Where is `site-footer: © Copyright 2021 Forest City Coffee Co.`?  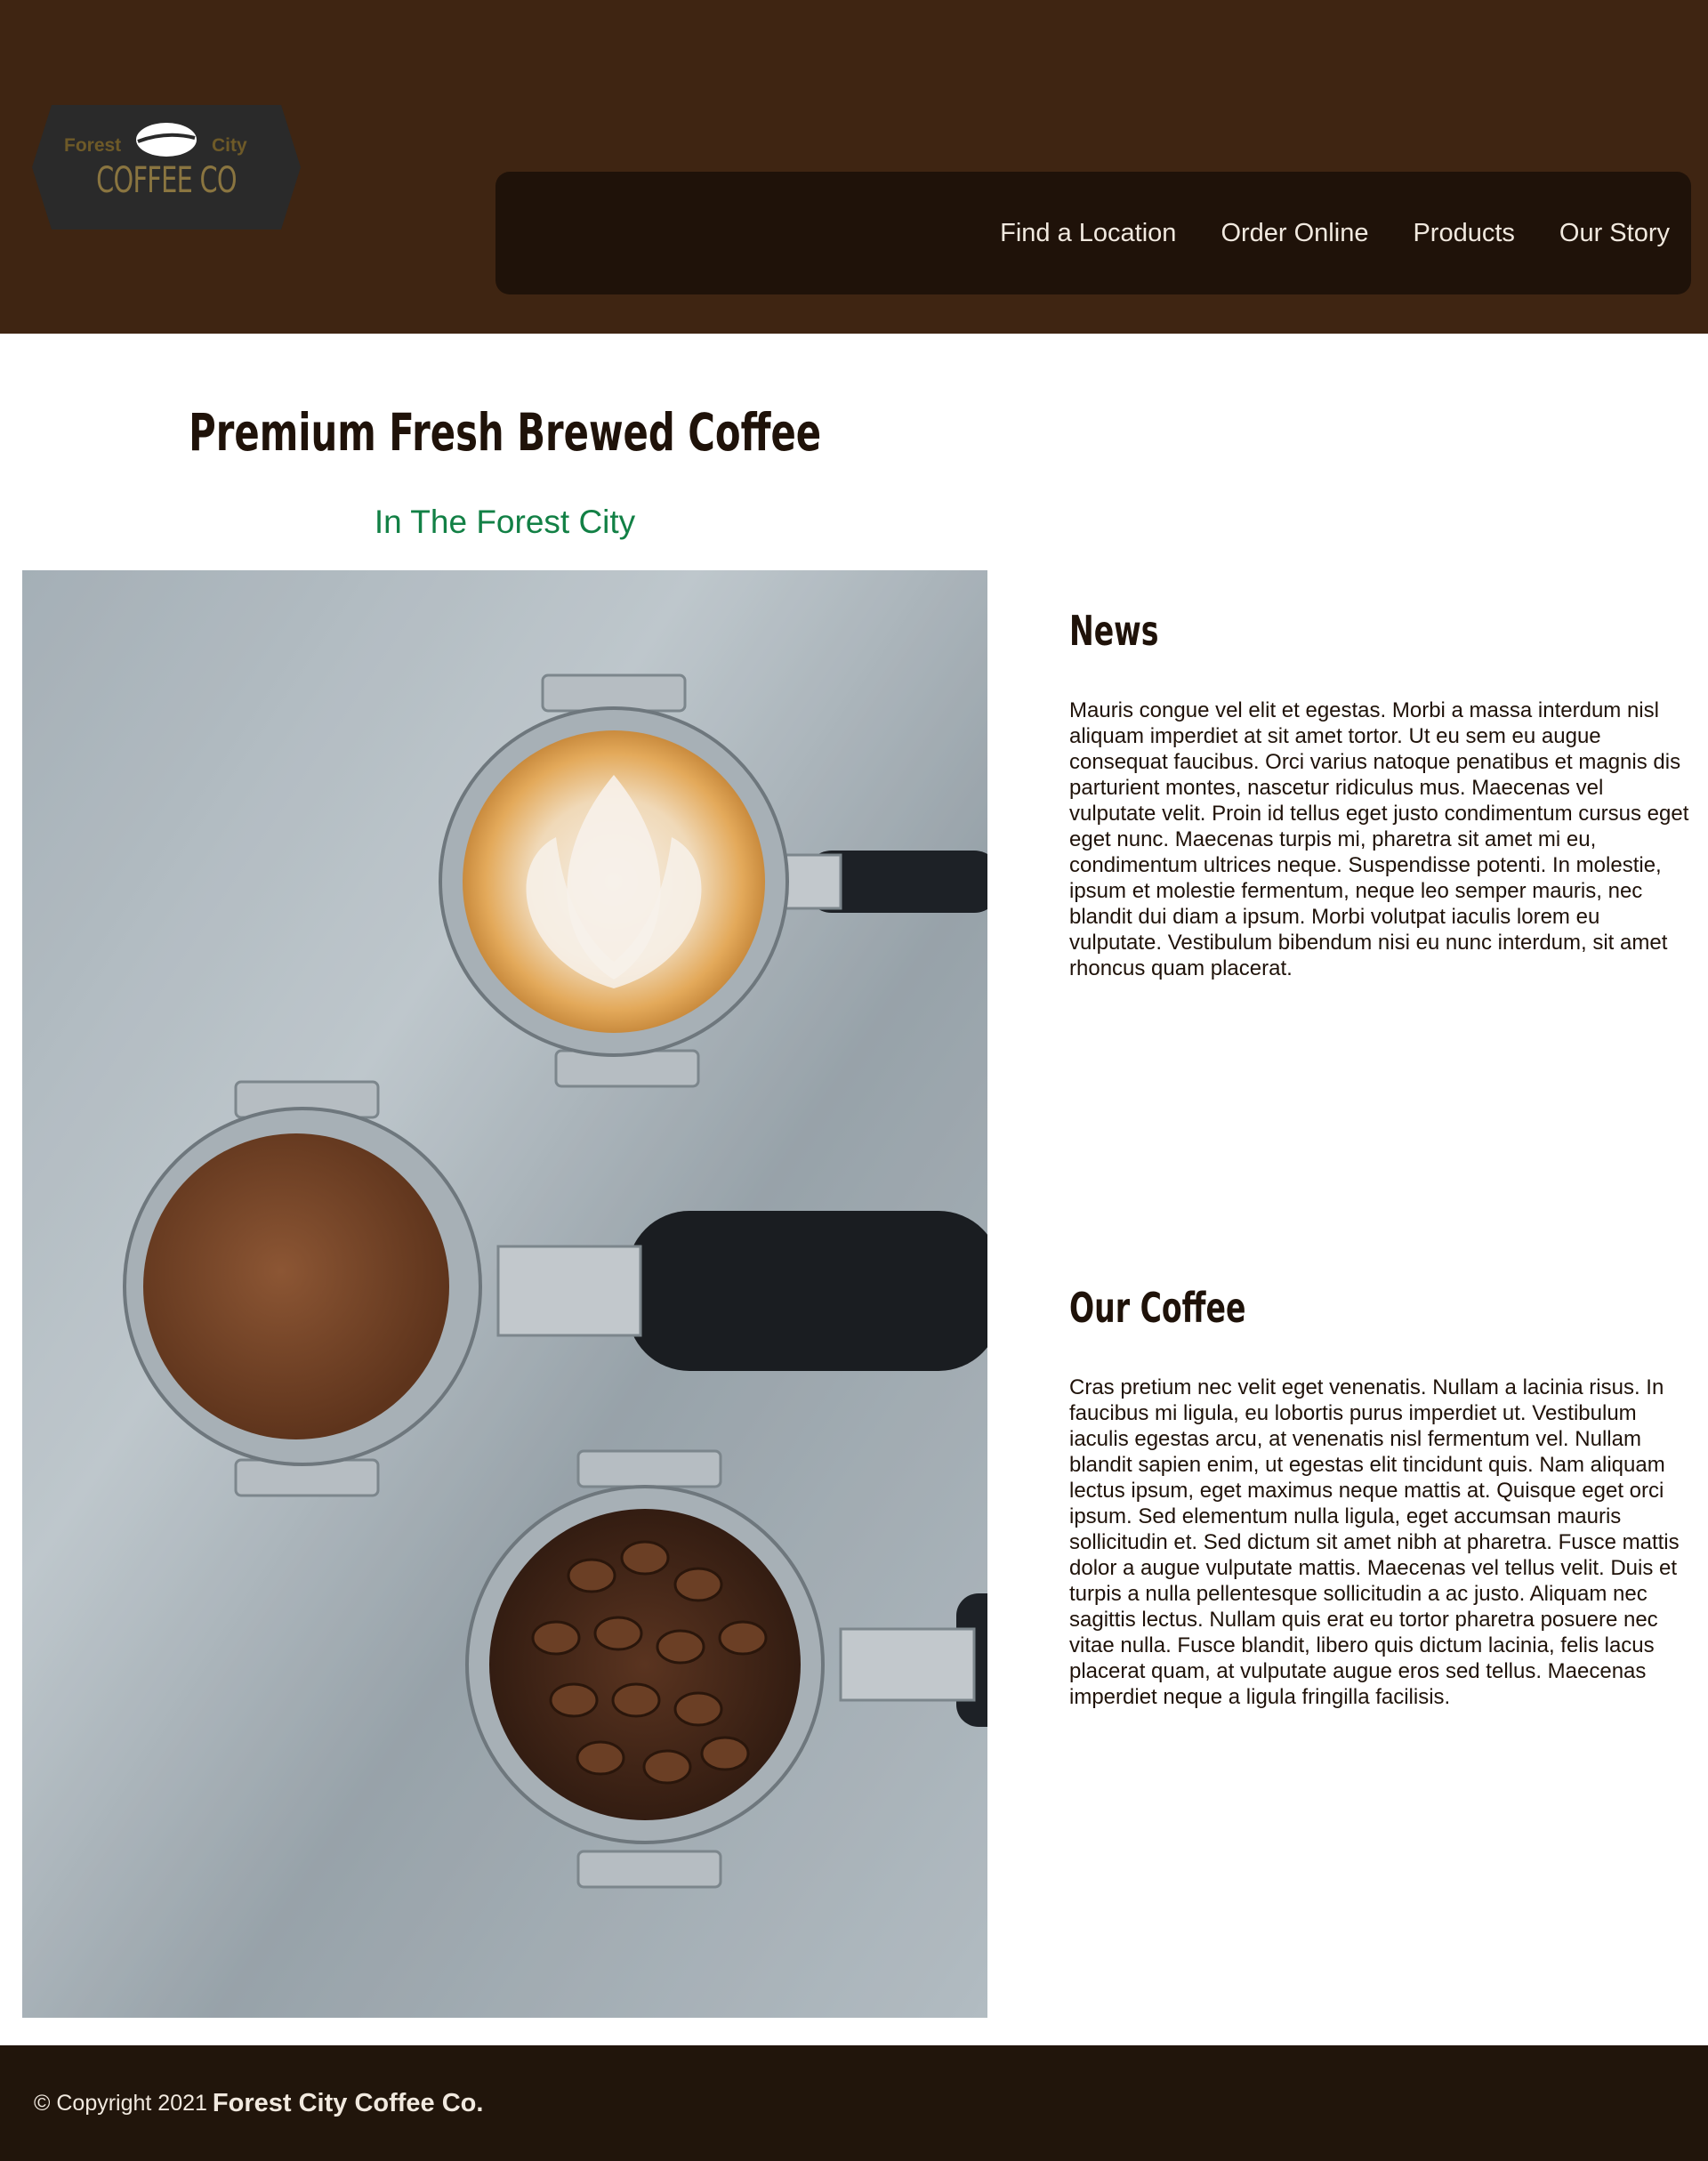 site-footer: © Copyright 2021 Forest City Coffee Co. is located at coordinates (854, 2103).